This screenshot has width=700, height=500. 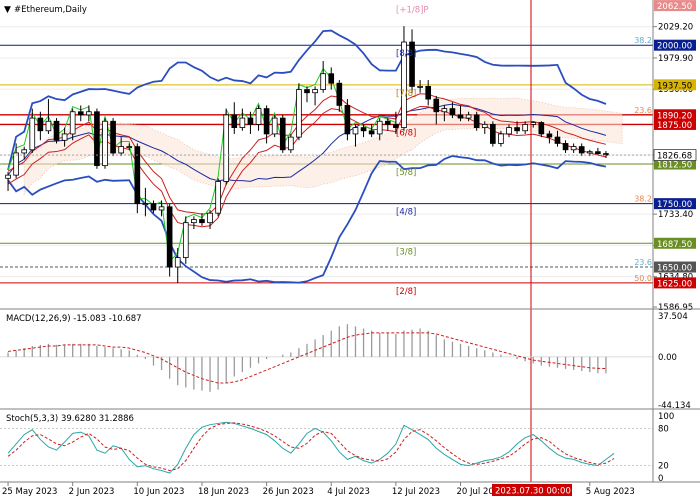 What do you see at coordinates (533, 492) in the screenshot?
I see `crosshair-time-label: 2023.07.30 00:00` at bounding box center [533, 492].